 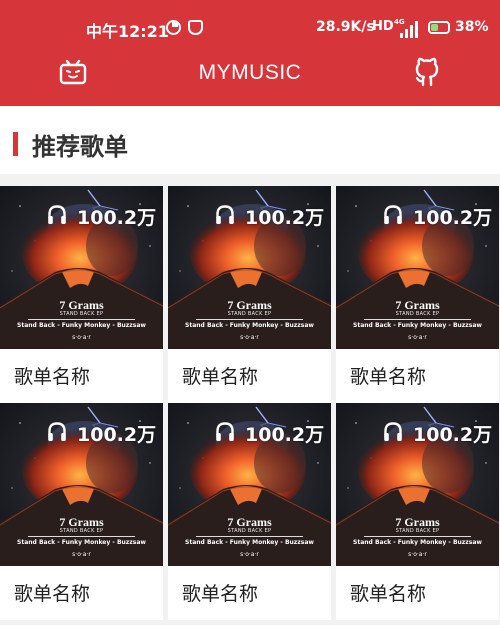 I want to click on section-accent-bar, so click(x=15, y=144).